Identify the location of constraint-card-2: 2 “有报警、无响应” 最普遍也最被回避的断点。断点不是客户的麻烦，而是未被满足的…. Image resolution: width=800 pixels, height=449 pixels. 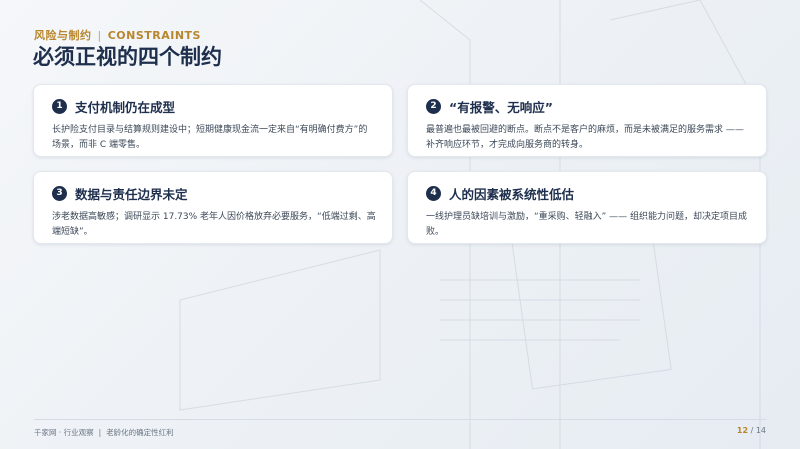
(587, 120).